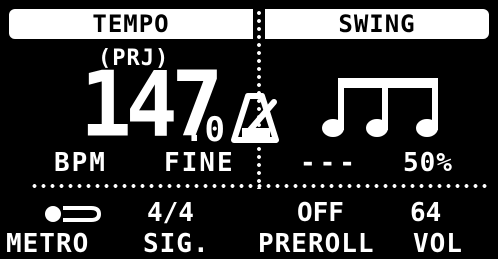 Image resolution: width=498 pixels, height=259 pixels. I want to click on volume-value: 64, so click(425, 213).